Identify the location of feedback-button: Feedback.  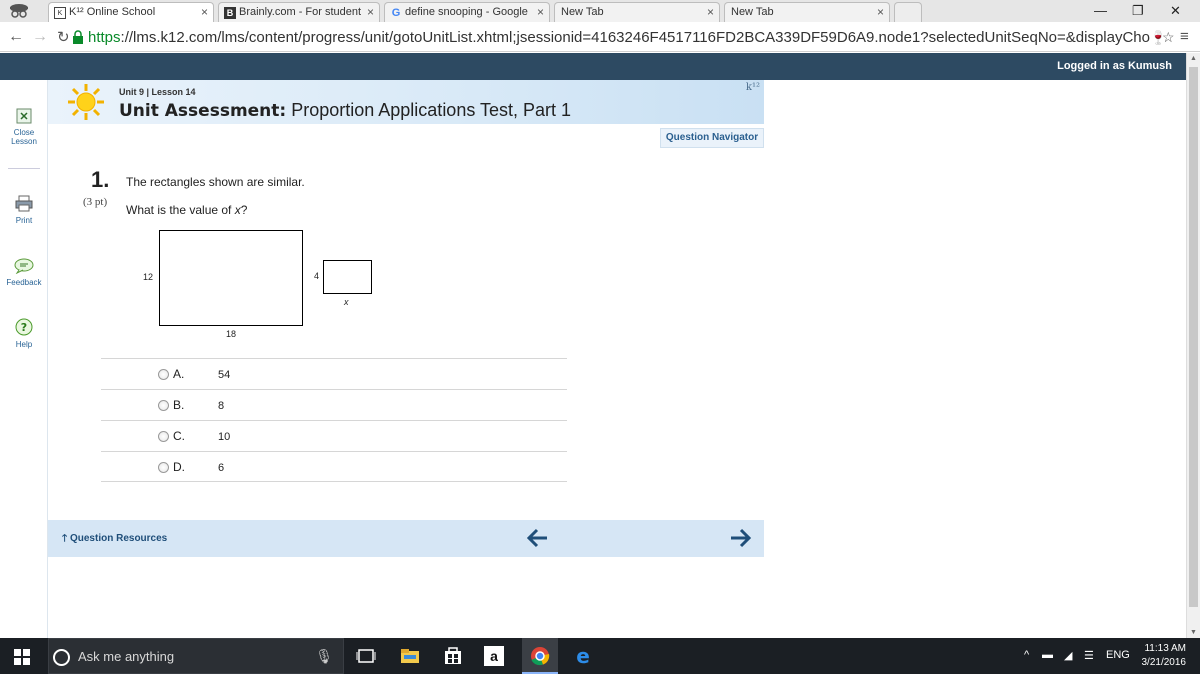
(24, 272).